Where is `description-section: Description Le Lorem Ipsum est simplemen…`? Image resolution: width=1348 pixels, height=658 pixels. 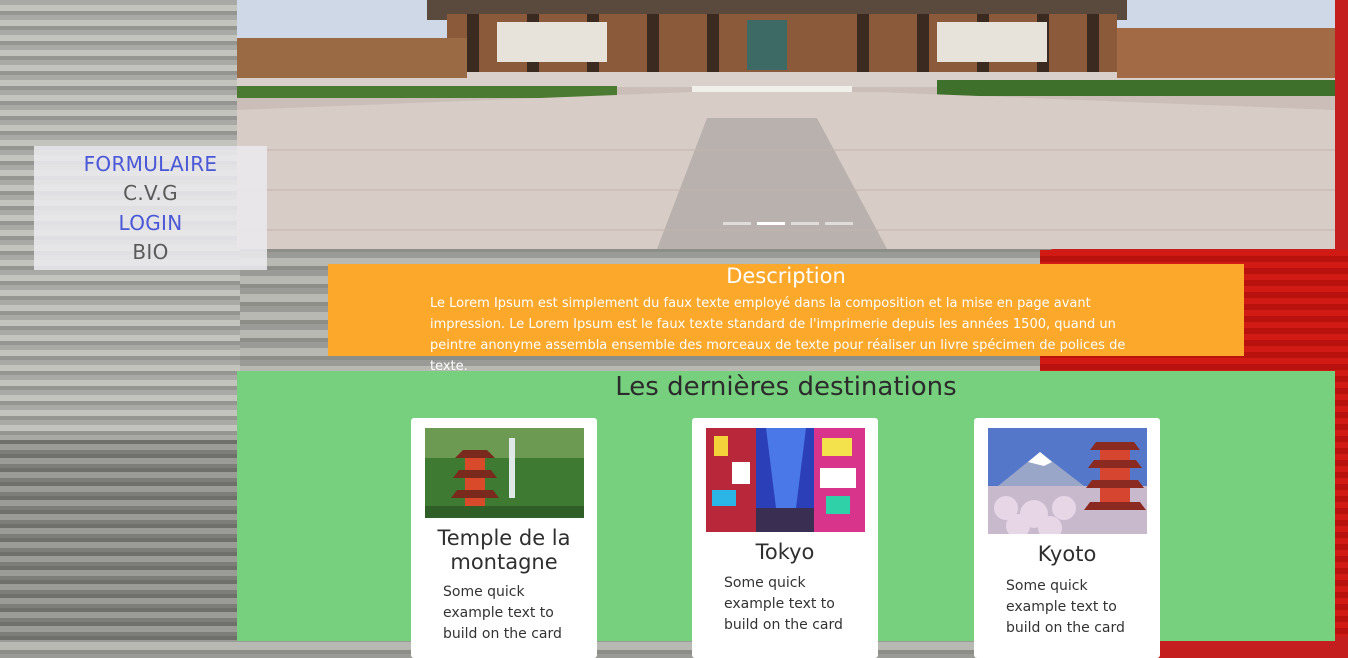
description-section: Description Le Lorem Ipsum est simplemen… is located at coordinates (786, 319).